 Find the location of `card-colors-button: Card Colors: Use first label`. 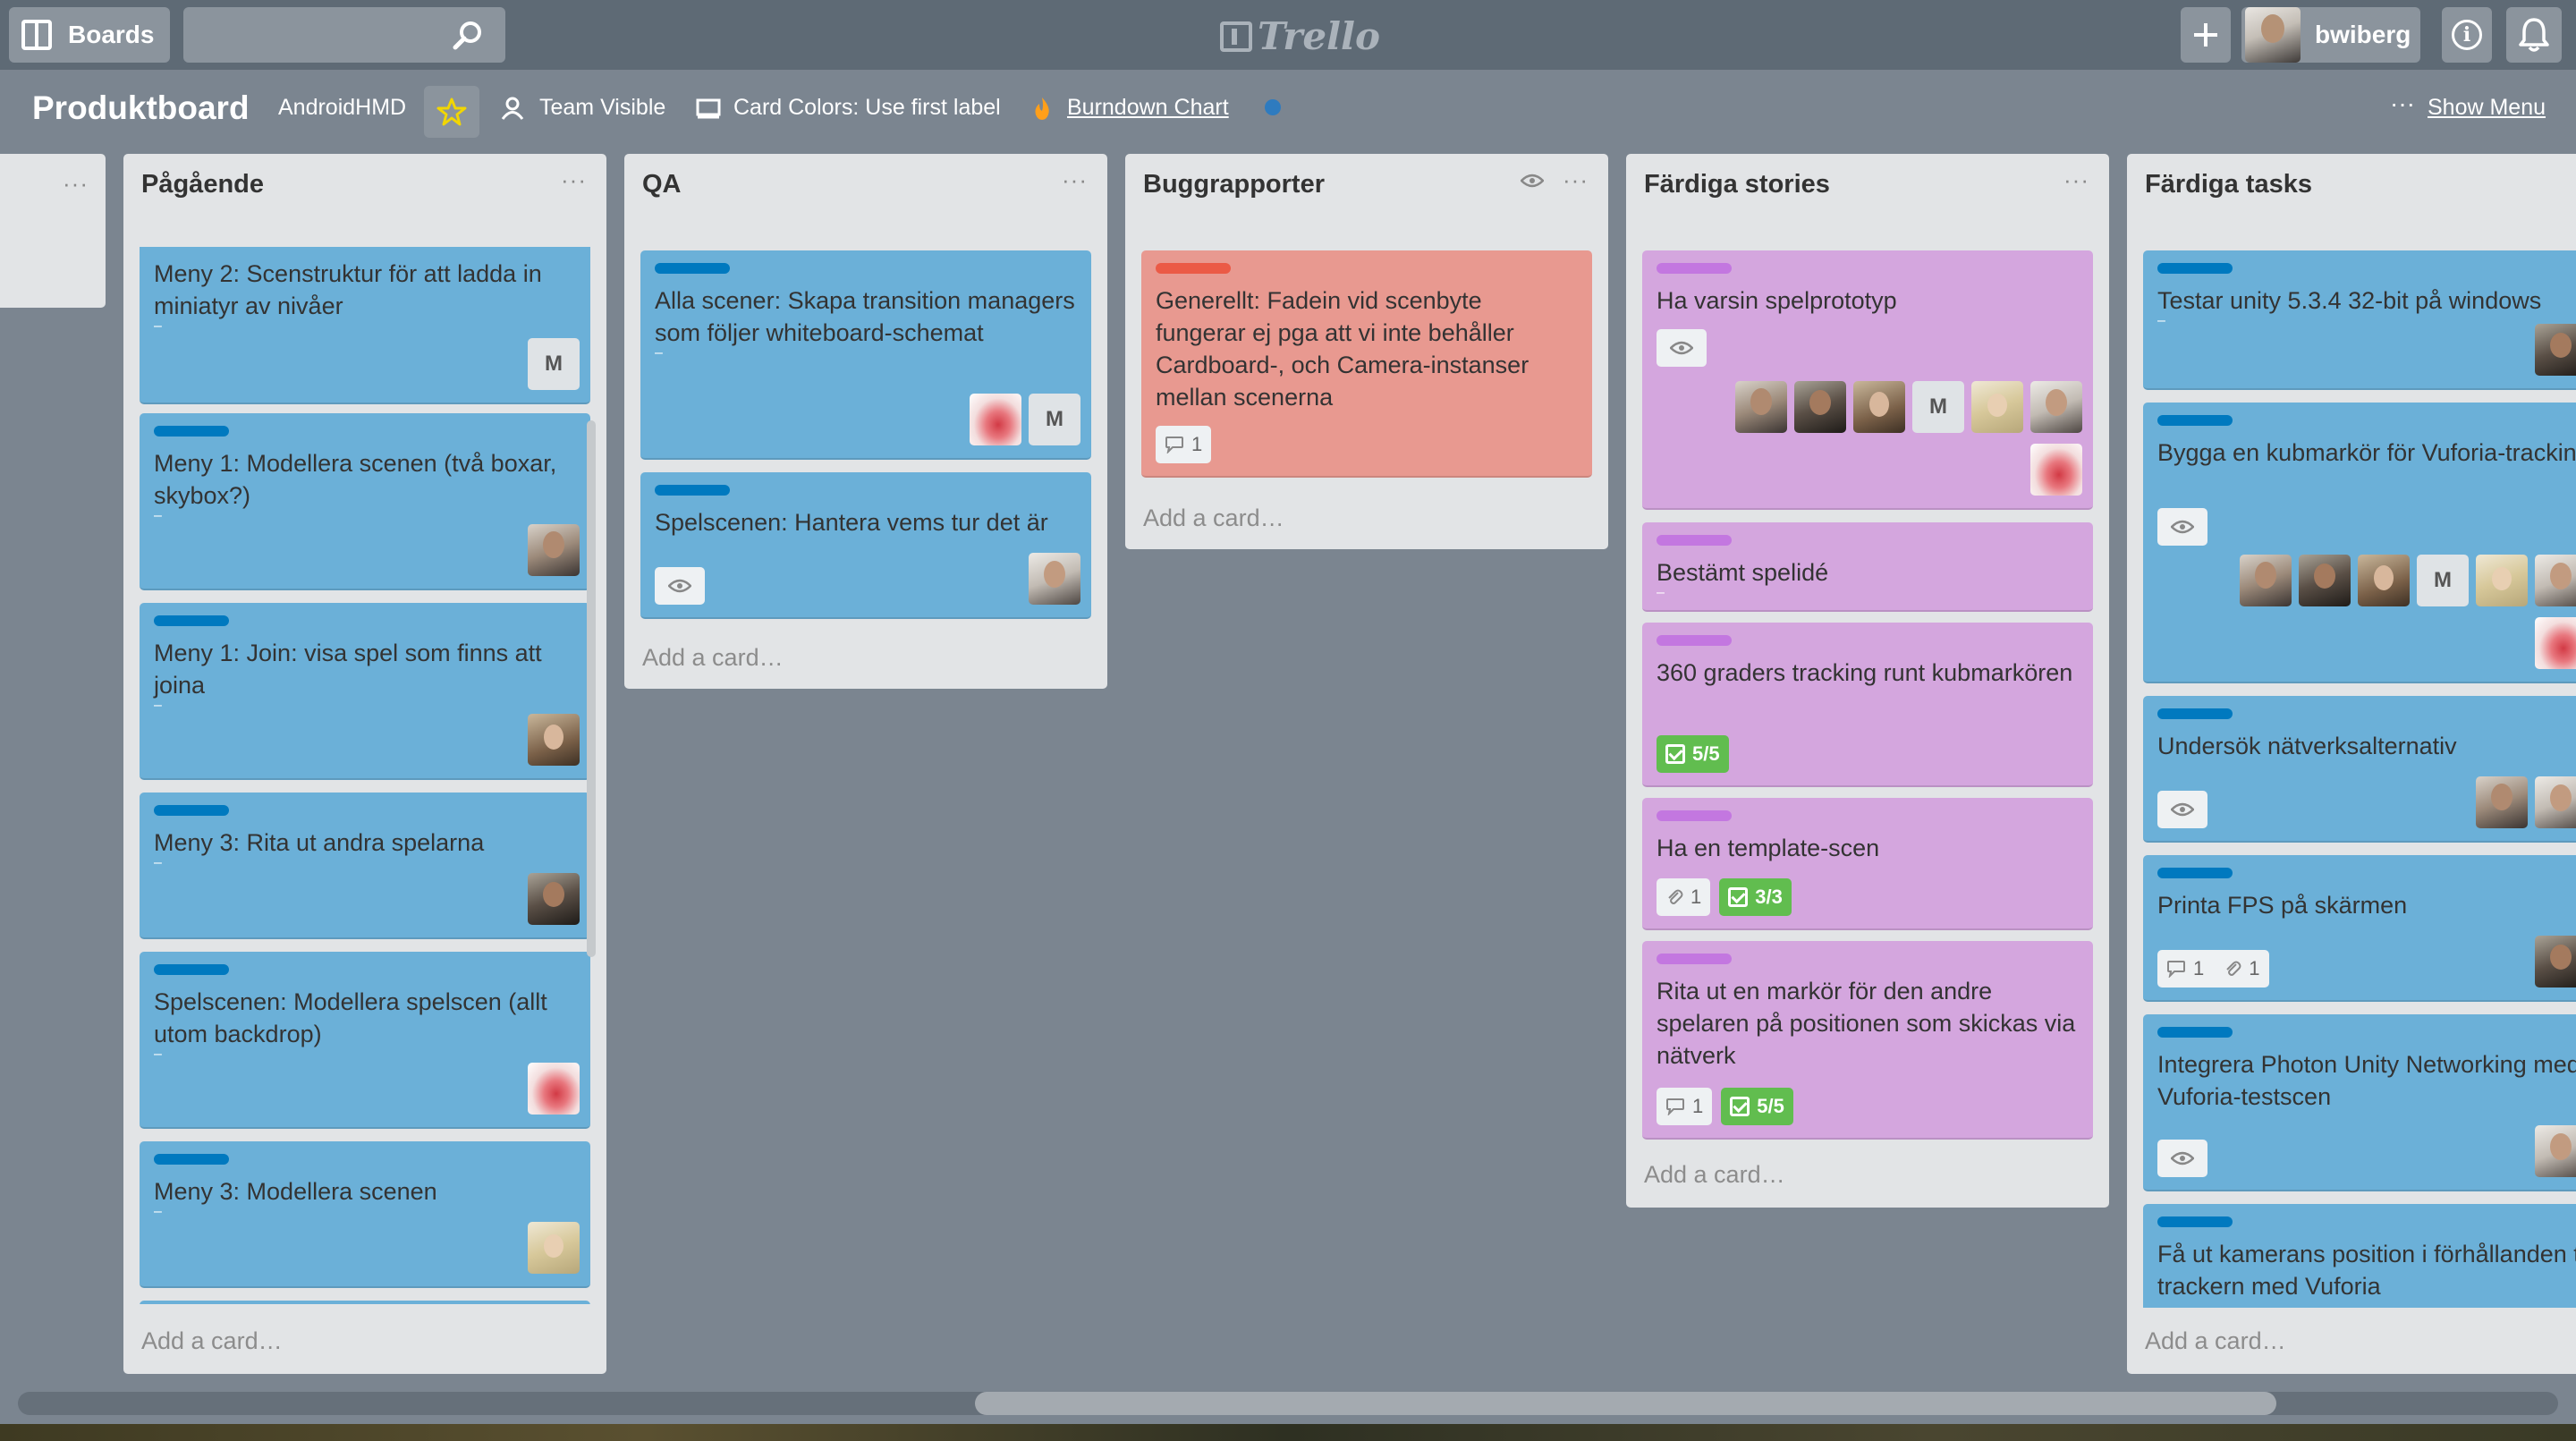

card-colors-button: Card Colors: Use first label is located at coordinates (867, 108).